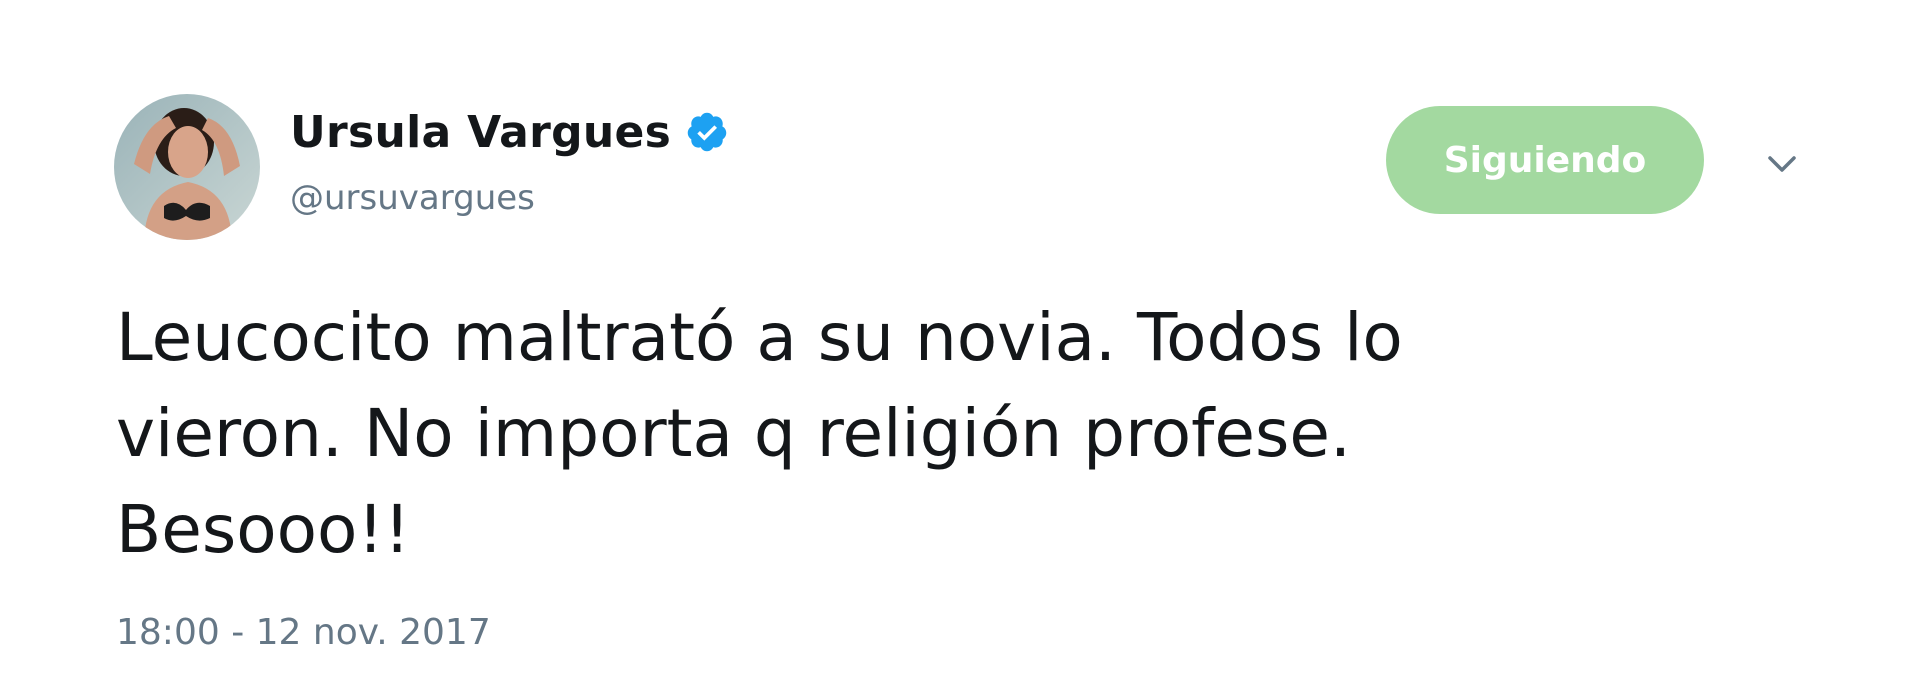 The height and width of the screenshot is (700, 1920). What do you see at coordinates (303, 632) in the screenshot?
I see `tweet-timestamp: 18:00 - 12 nov. 2017` at bounding box center [303, 632].